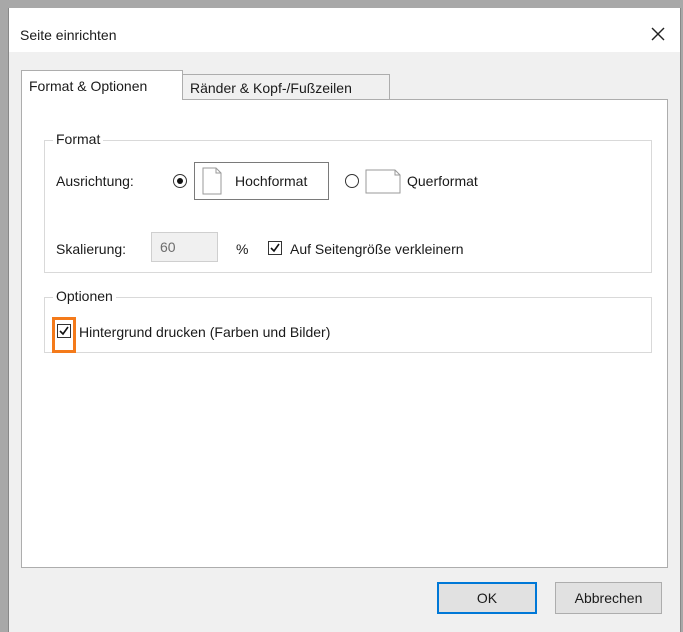  I want to click on scaling-label: Skalierung:, so click(91, 249).